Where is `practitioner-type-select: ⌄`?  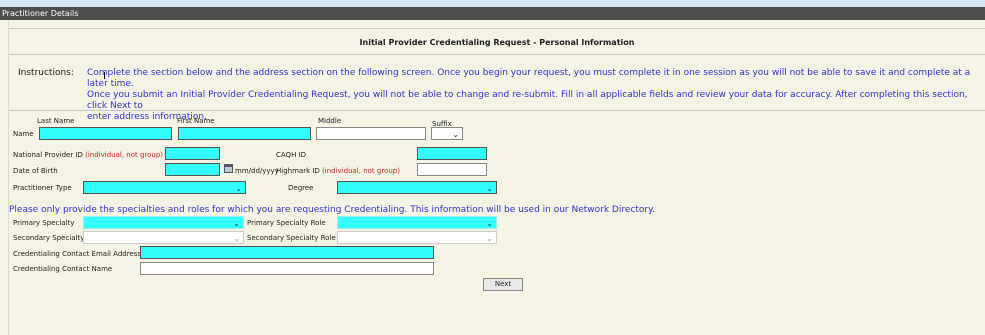 practitioner-type-select: ⌄ is located at coordinates (164, 187).